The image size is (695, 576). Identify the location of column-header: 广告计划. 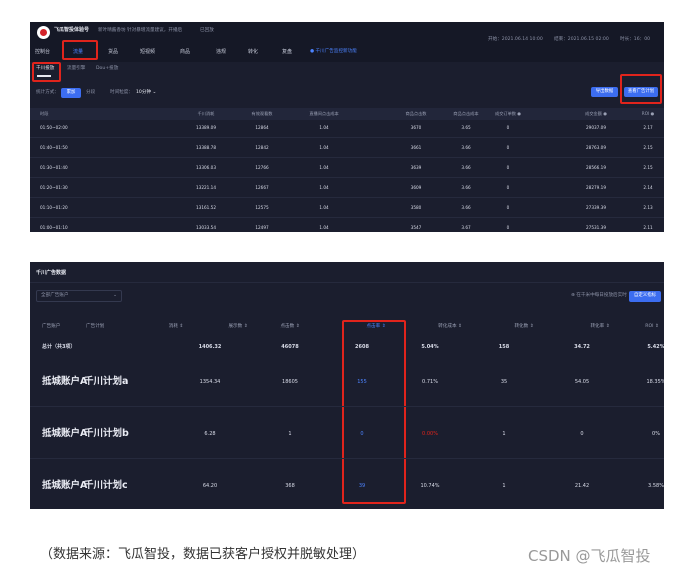
(95, 326).